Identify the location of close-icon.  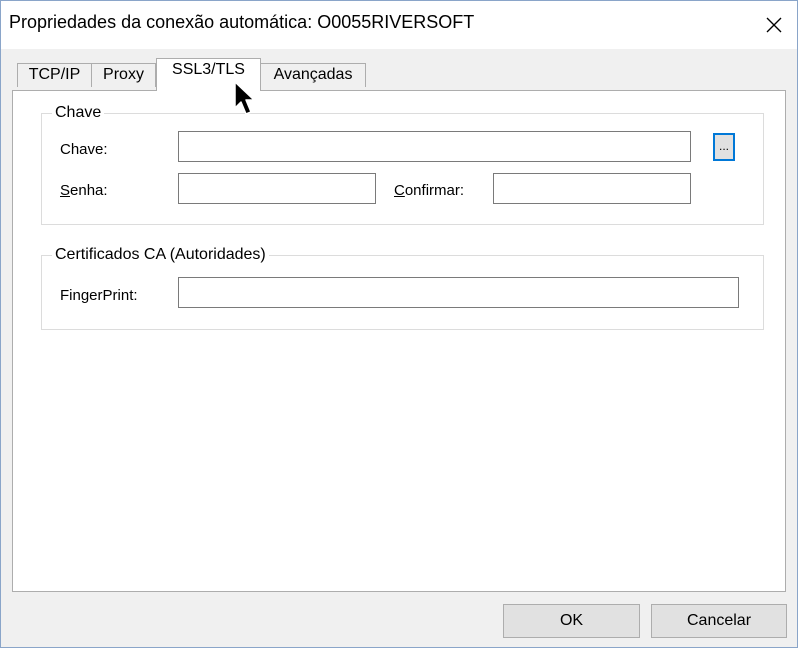
(774, 25).